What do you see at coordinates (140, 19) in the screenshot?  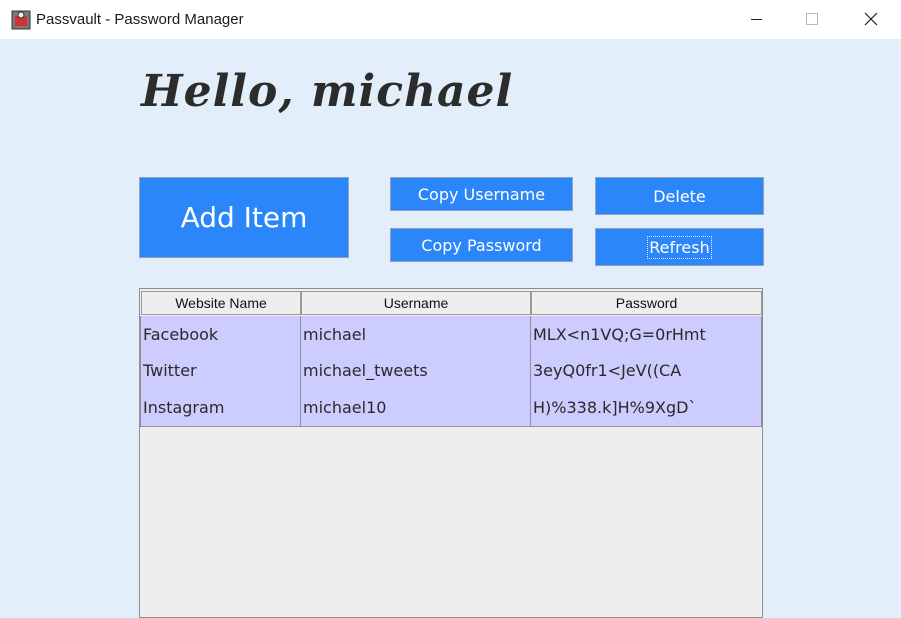 I see `window-title: Passvault - Password Manager` at bounding box center [140, 19].